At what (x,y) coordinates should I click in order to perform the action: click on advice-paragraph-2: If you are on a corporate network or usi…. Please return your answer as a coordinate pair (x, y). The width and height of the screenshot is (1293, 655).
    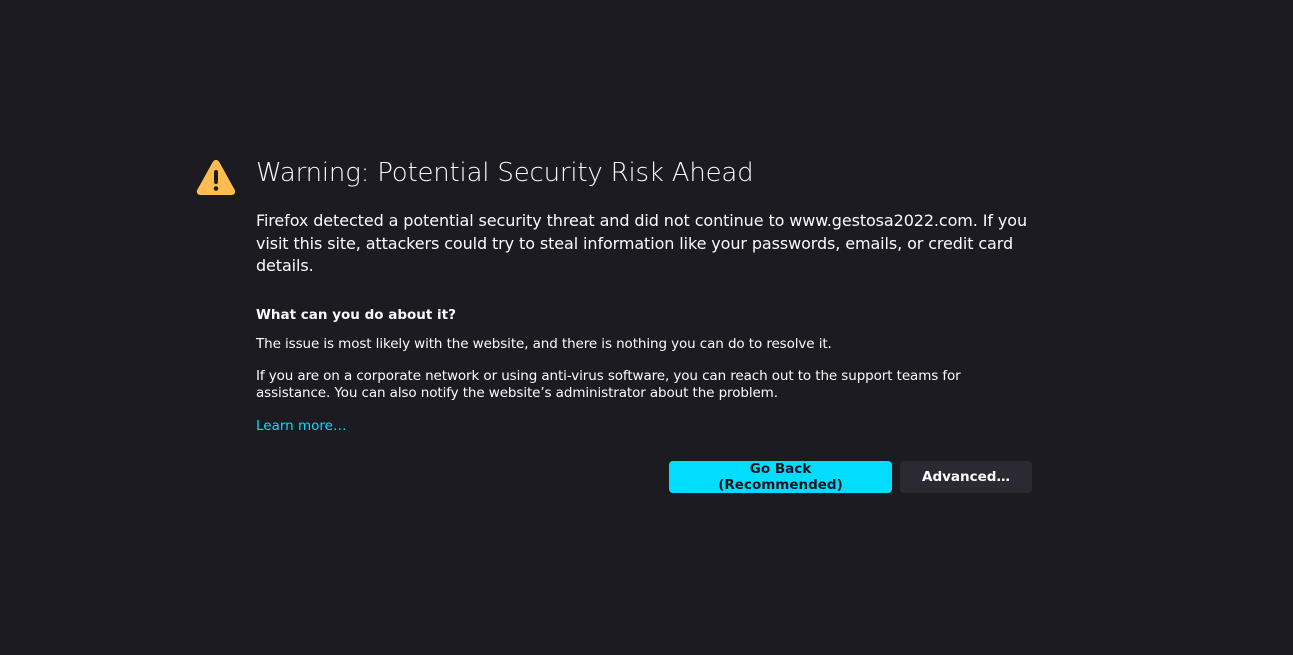
    Looking at the image, I should click on (608, 384).